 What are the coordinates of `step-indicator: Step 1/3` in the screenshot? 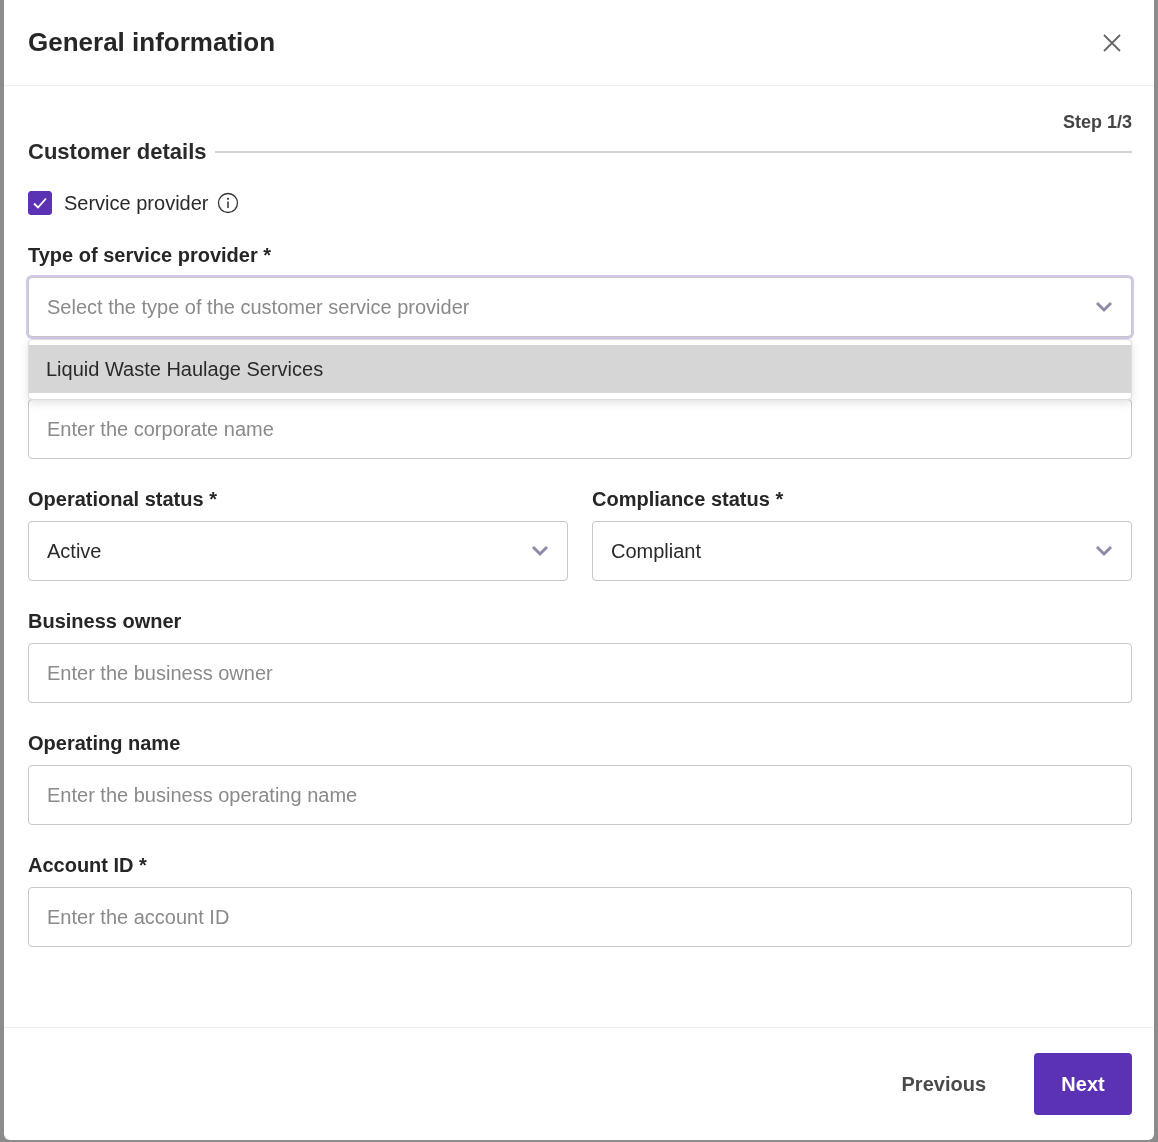 It's located at (1097, 122).